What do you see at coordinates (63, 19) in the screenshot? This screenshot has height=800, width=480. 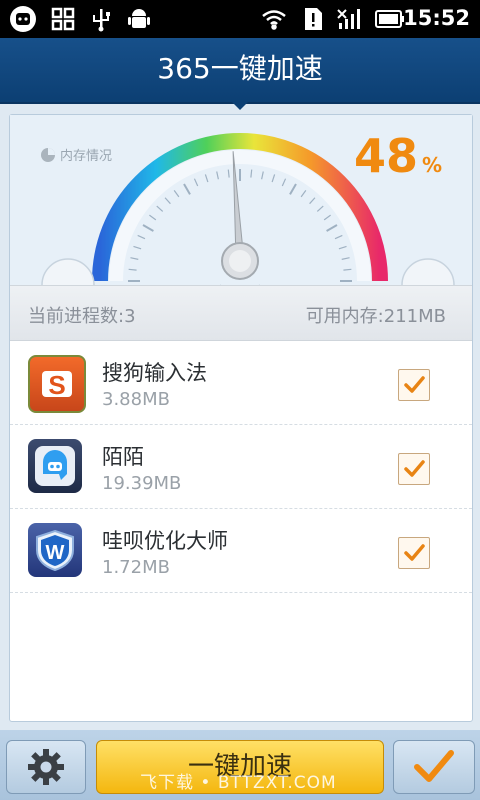 I see `grid-icon` at bounding box center [63, 19].